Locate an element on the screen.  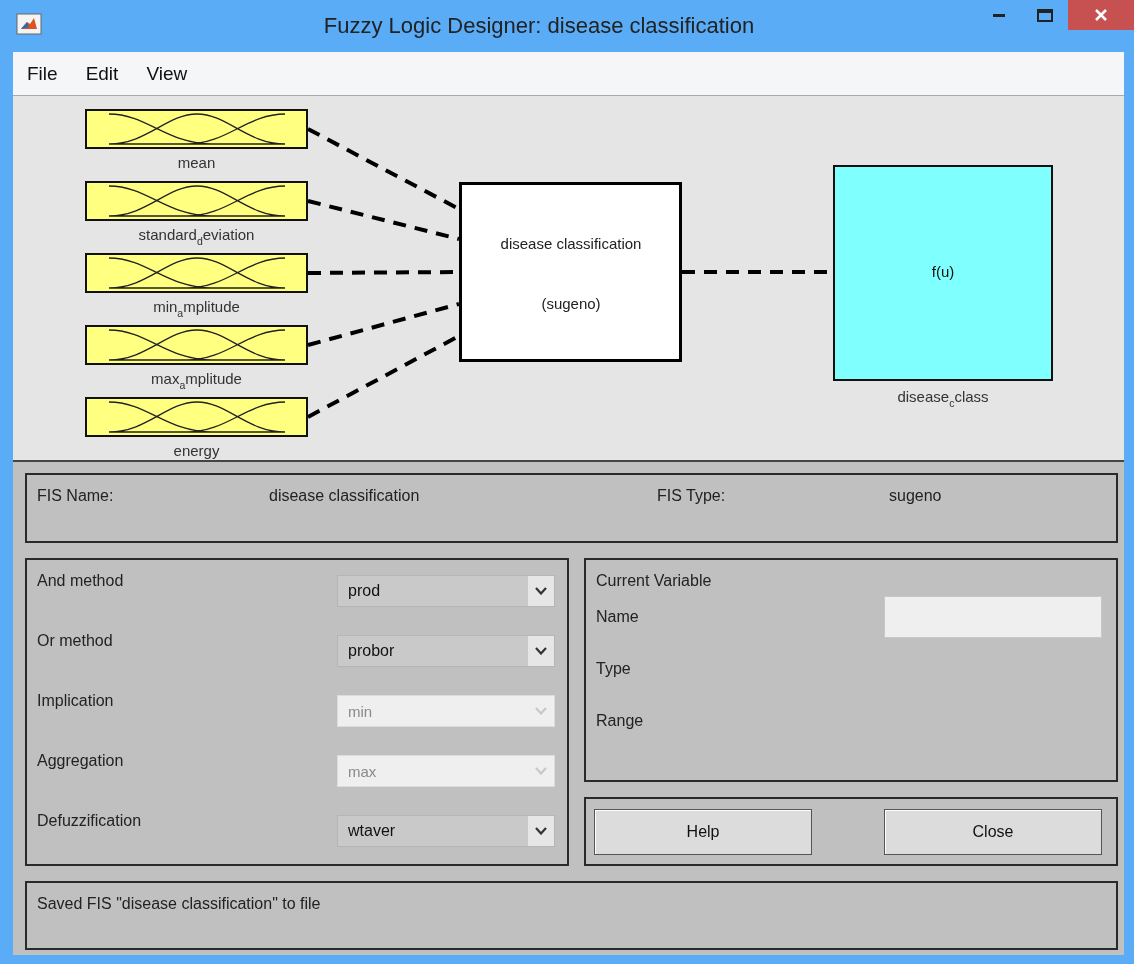
menu-item: Edit is located at coordinates (102, 73).